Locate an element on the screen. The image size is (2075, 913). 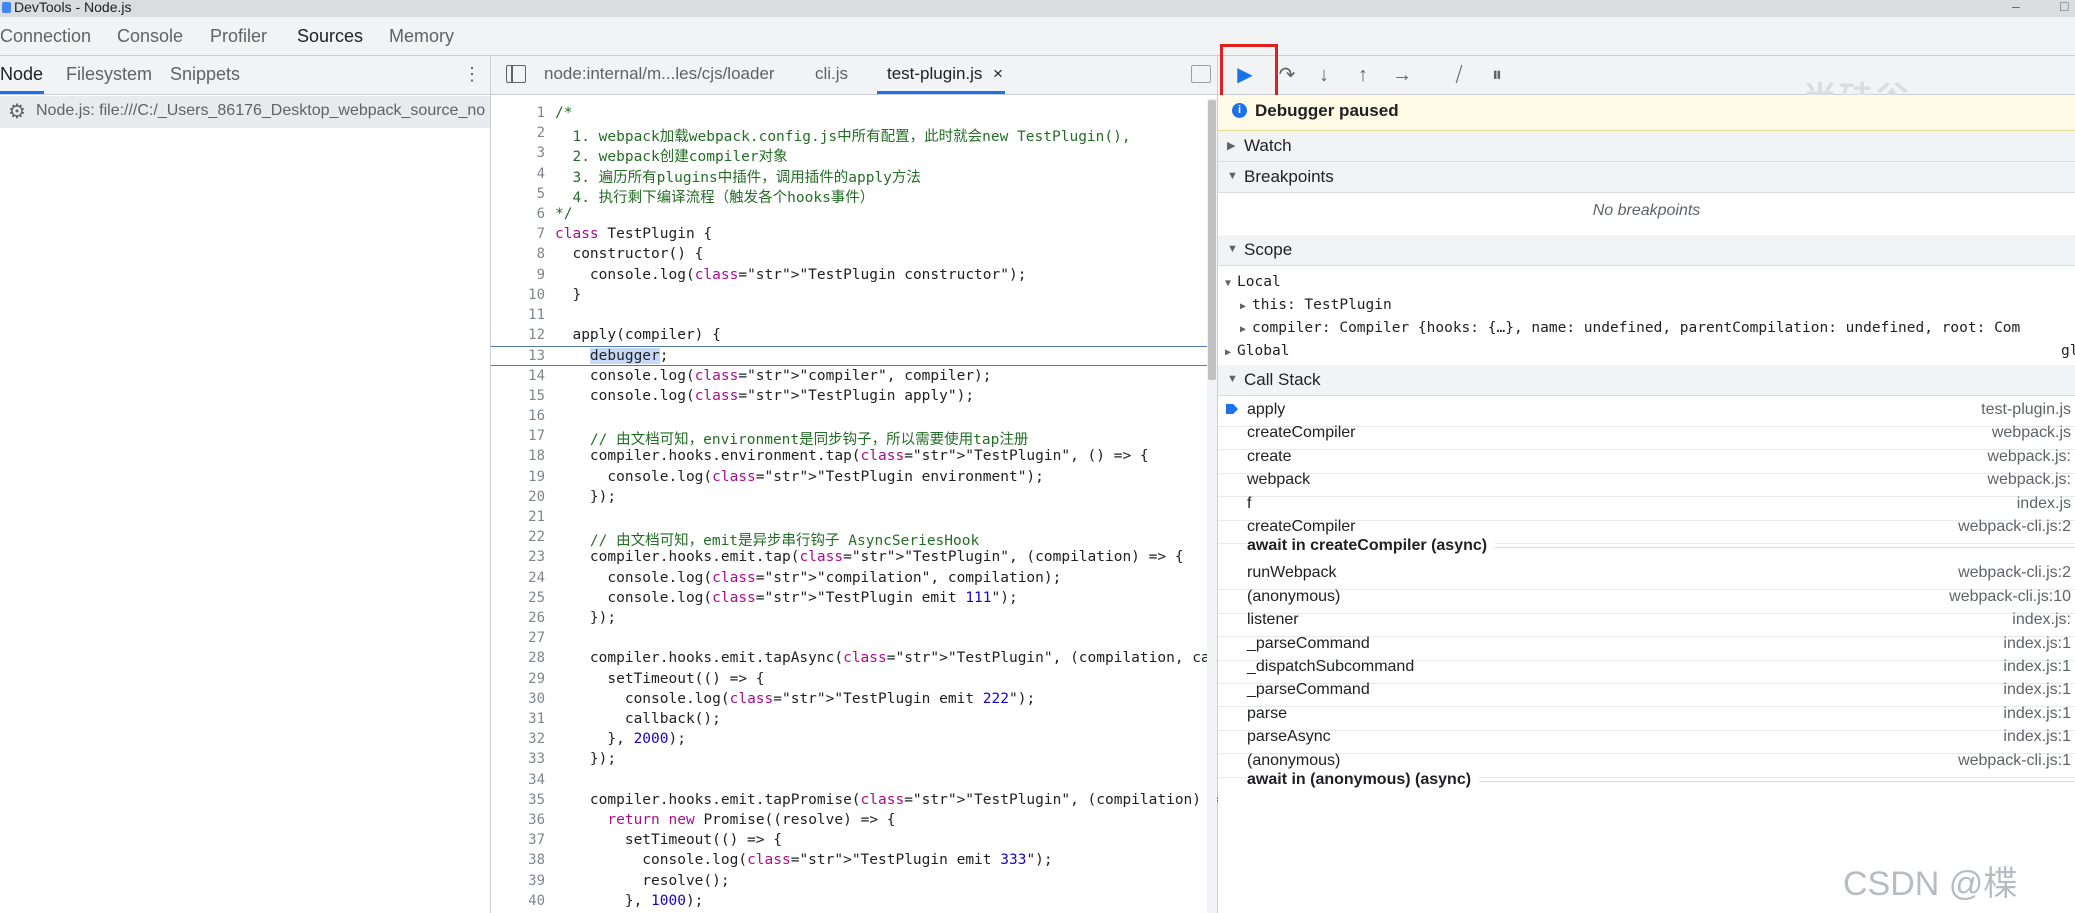
maximize-icon: □ is located at coordinates (2064, 7).